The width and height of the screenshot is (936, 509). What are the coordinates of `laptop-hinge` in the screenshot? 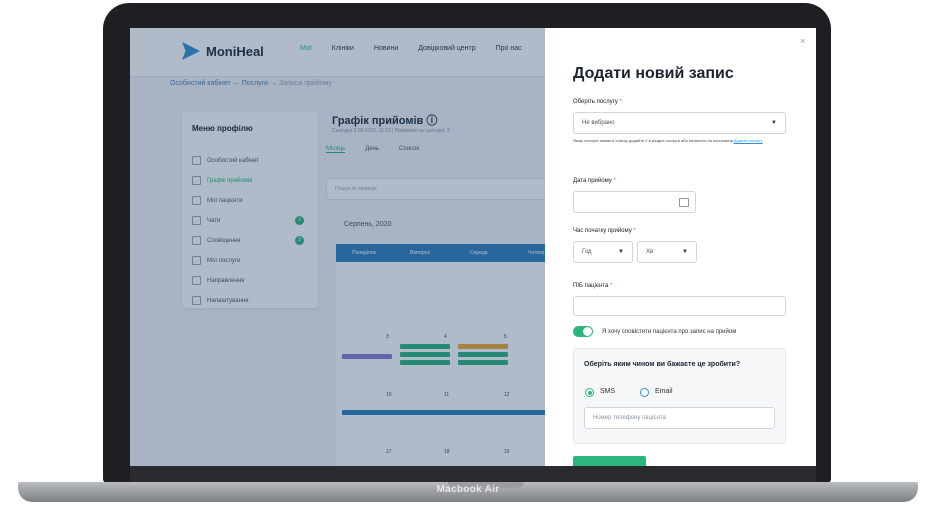 It's located at (473, 474).